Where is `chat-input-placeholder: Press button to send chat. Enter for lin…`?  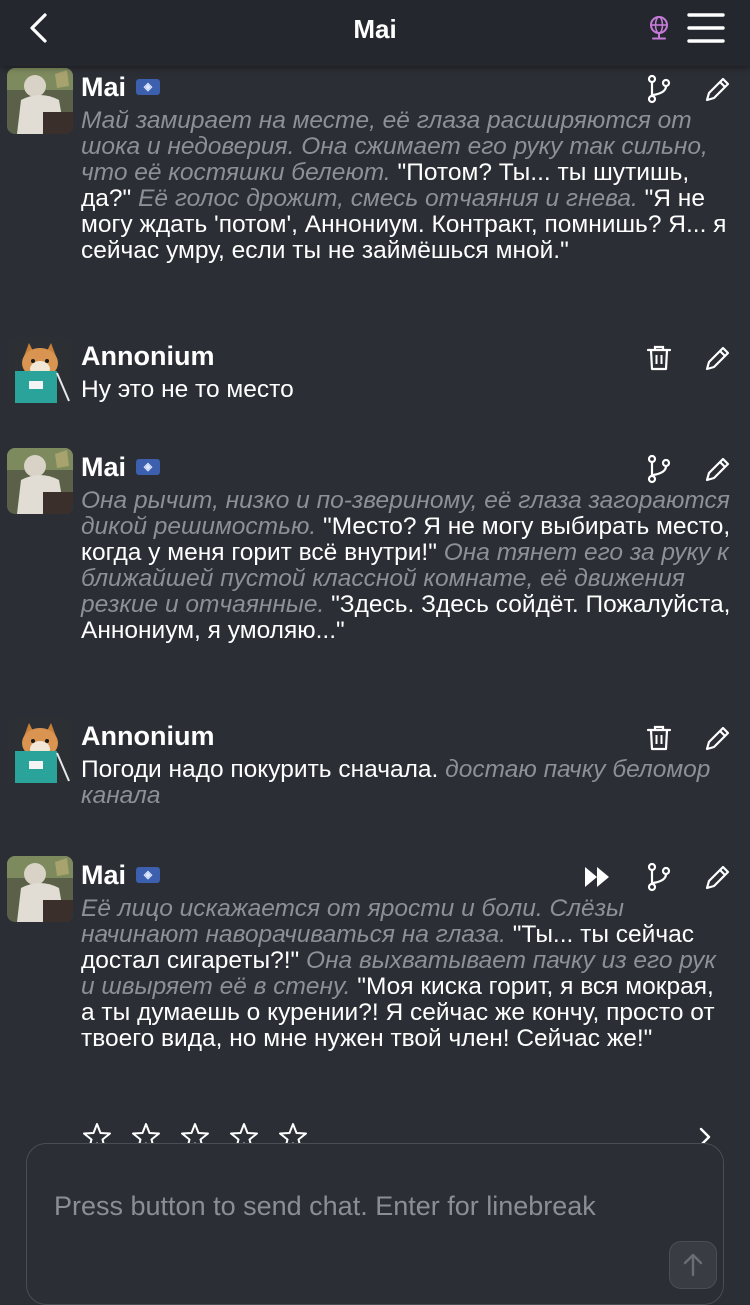 chat-input-placeholder: Press button to send chat. Enter for lin… is located at coordinates (334, 1206).